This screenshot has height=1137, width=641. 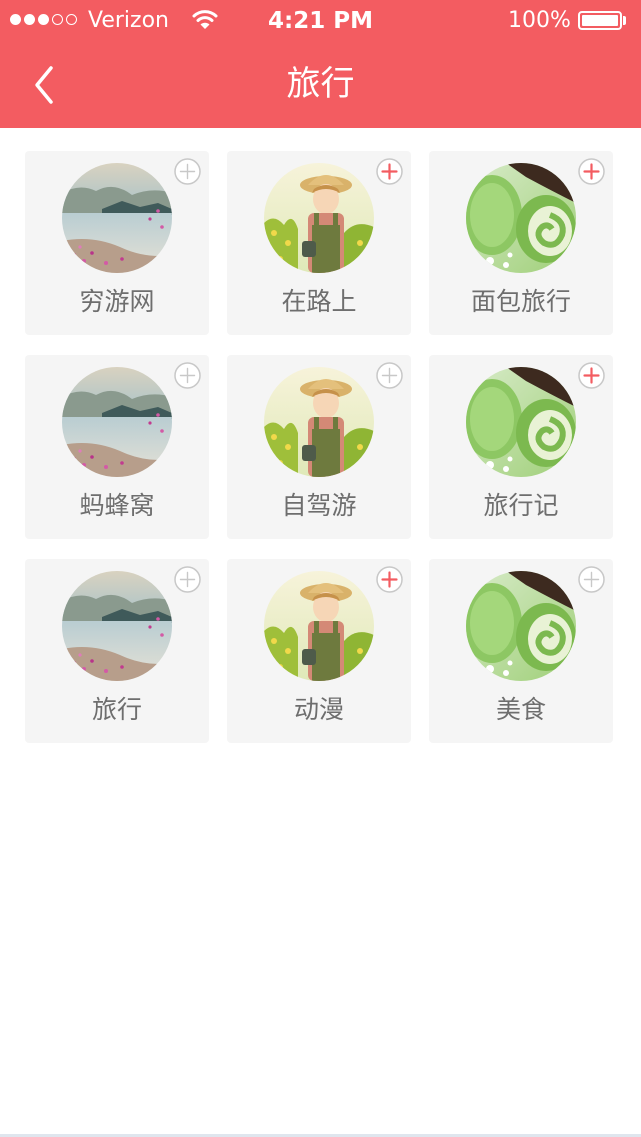 What do you see at coordinates (319, 301) in the screenshot?
I see `channel-label: 在路上` at bounding box center [319, 301].